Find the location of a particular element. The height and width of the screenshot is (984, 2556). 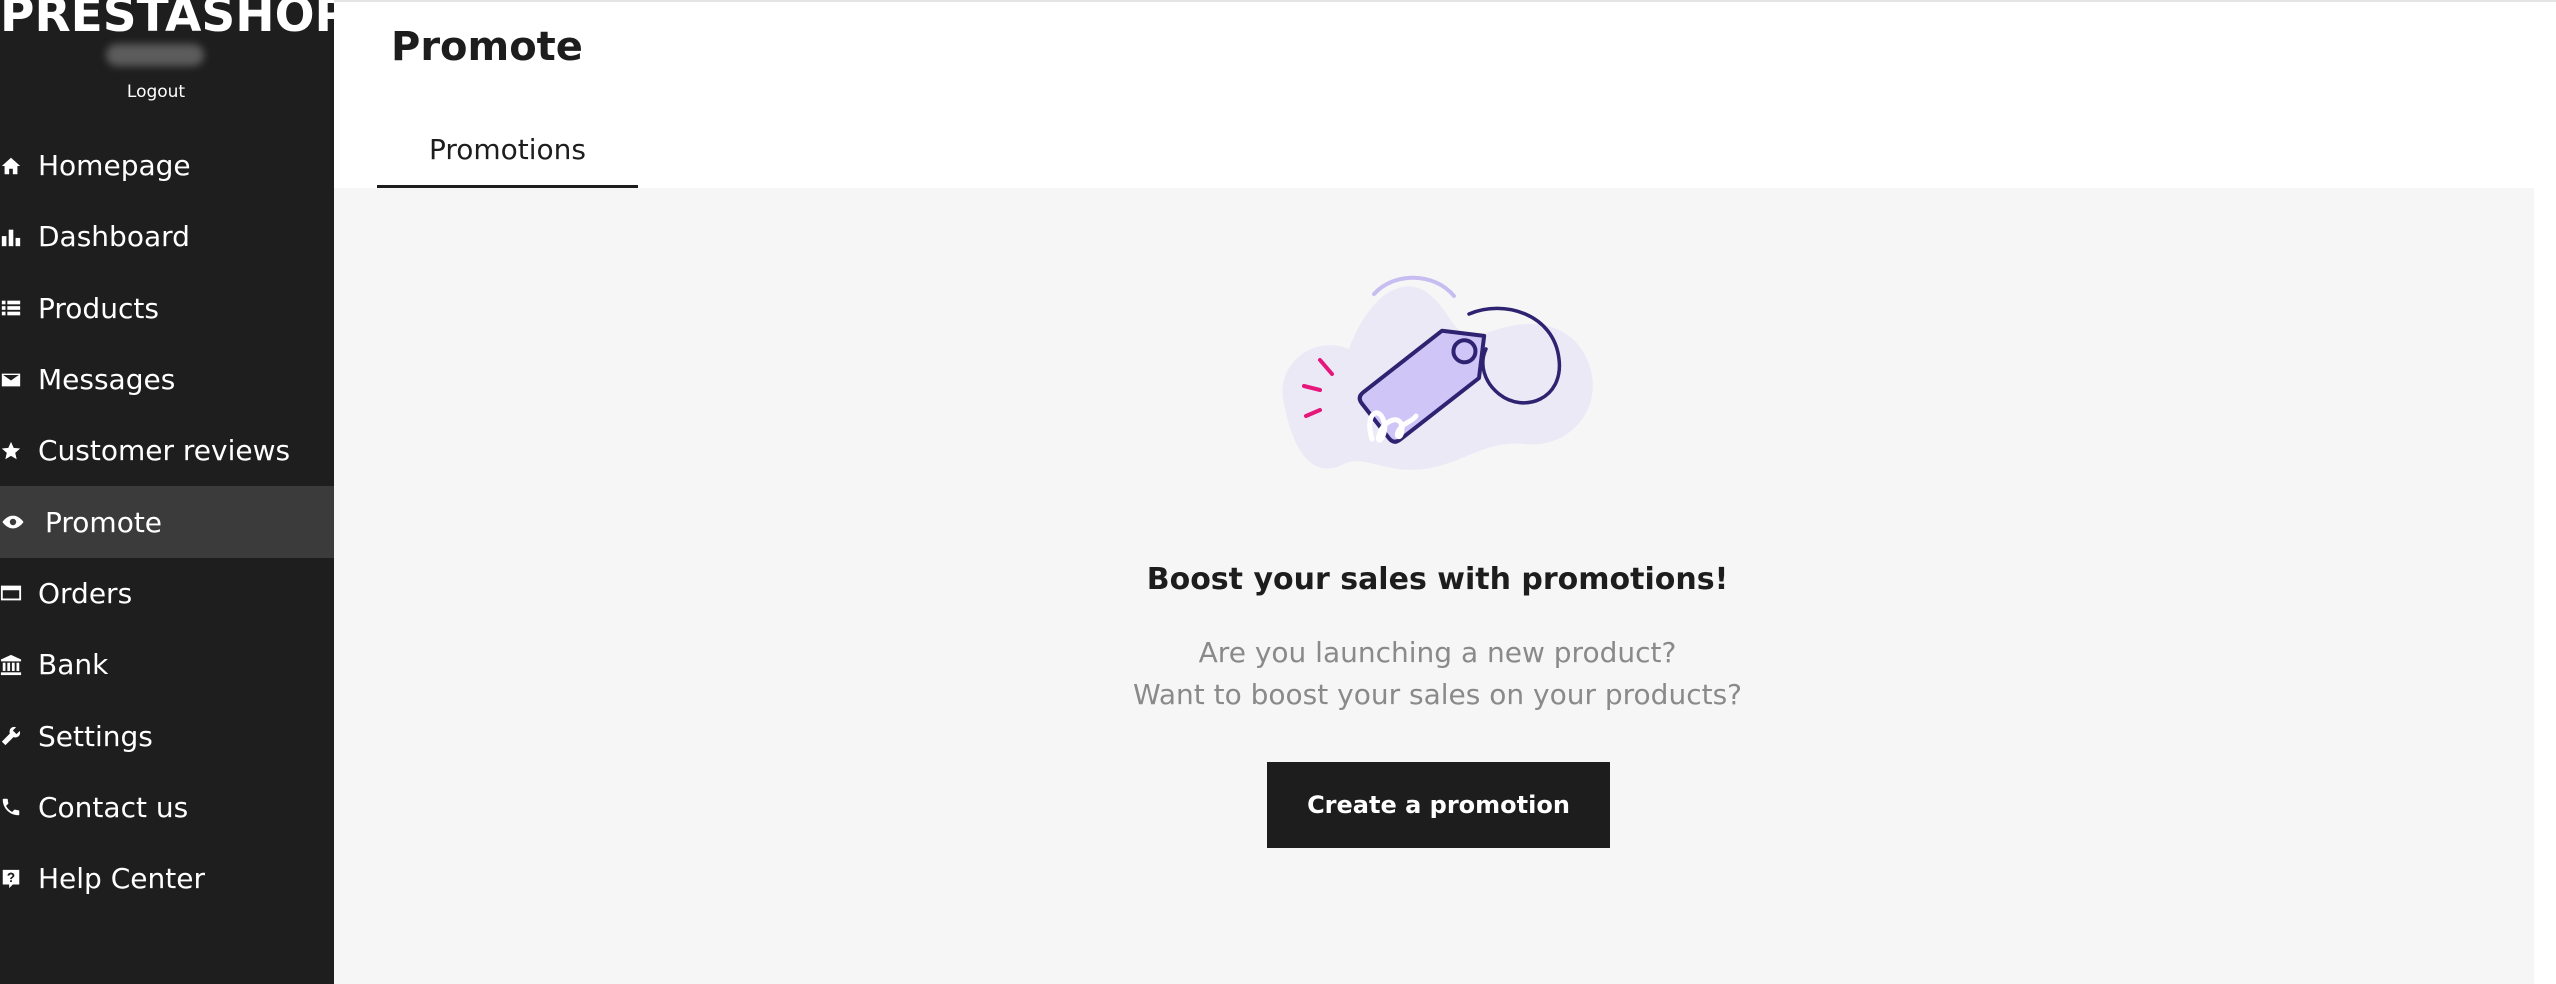

eye-icon is located at coordinates (13, 522).